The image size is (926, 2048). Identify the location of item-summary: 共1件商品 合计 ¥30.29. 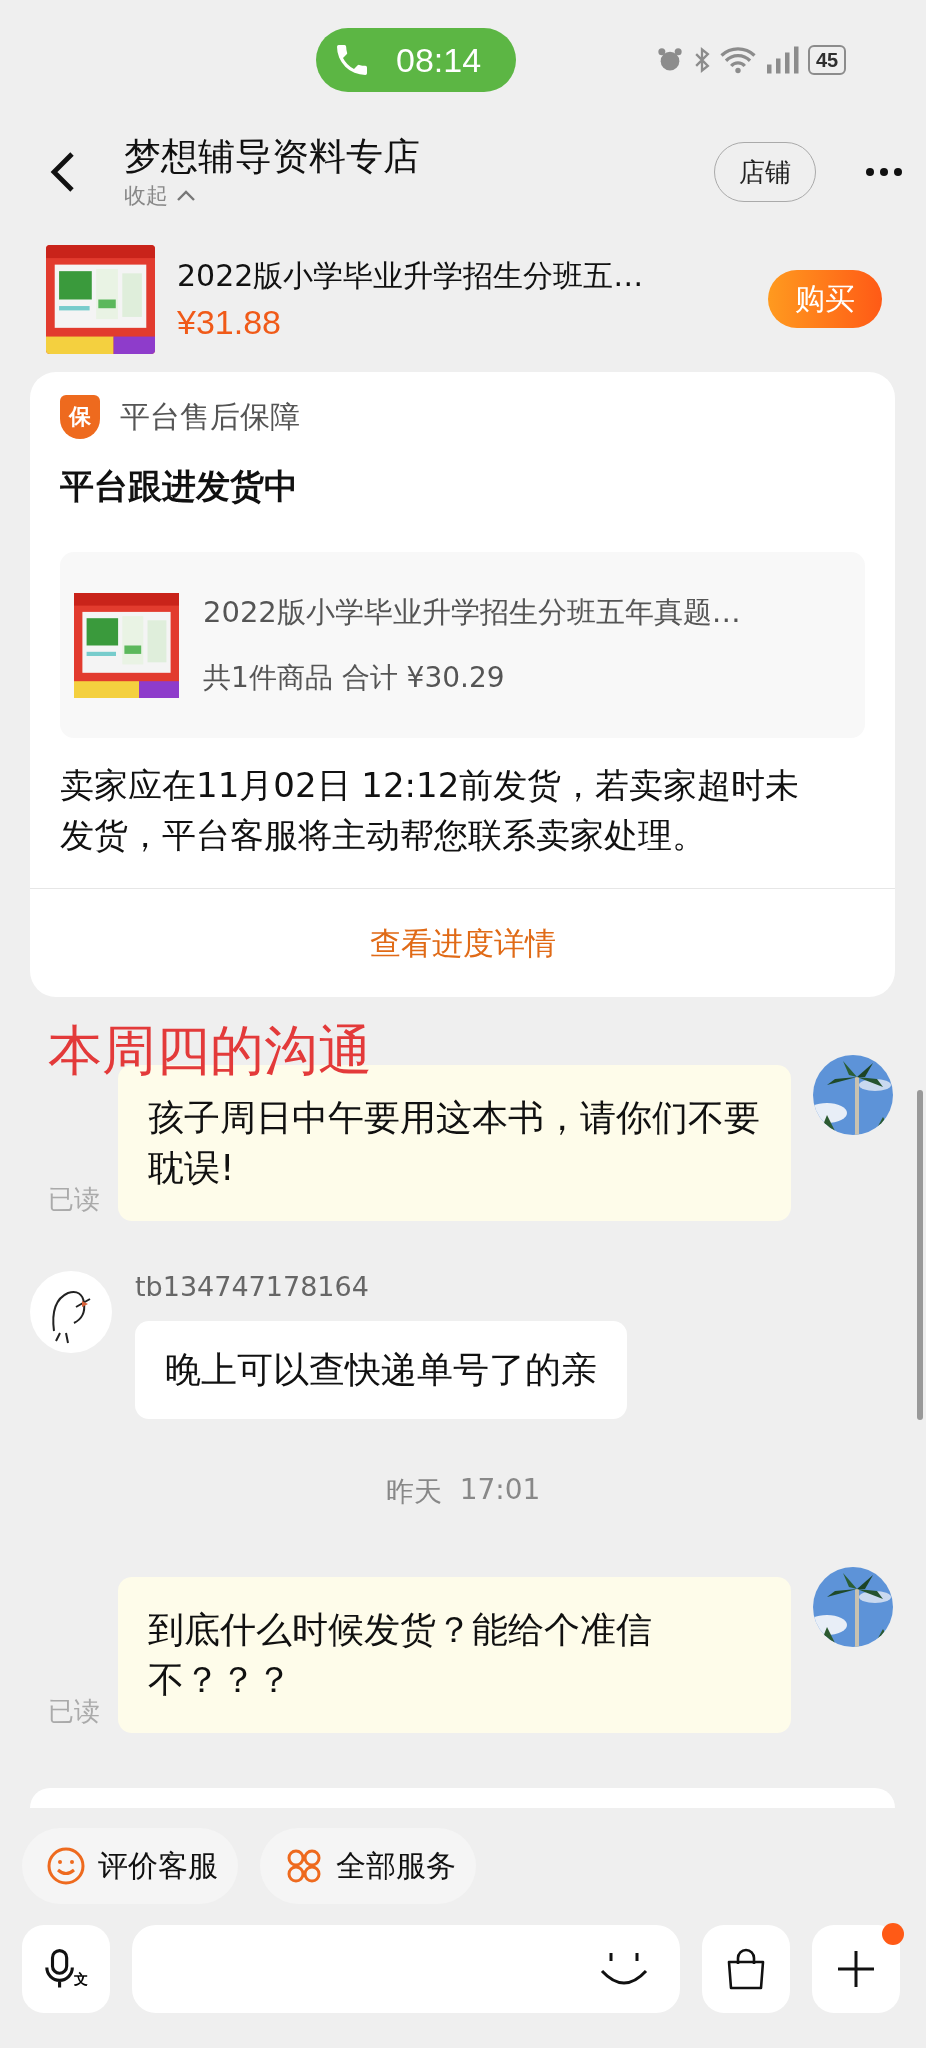
(354, 678).